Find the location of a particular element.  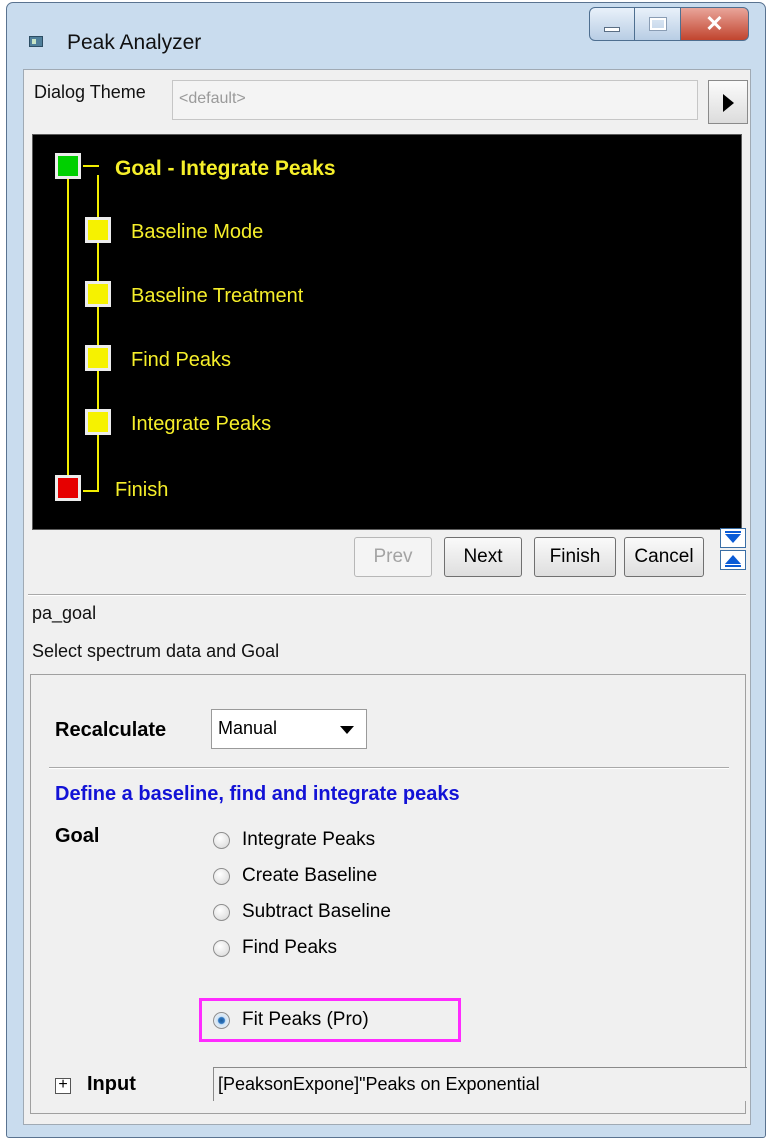

next-button: Next is located at coordinates (483, 557).